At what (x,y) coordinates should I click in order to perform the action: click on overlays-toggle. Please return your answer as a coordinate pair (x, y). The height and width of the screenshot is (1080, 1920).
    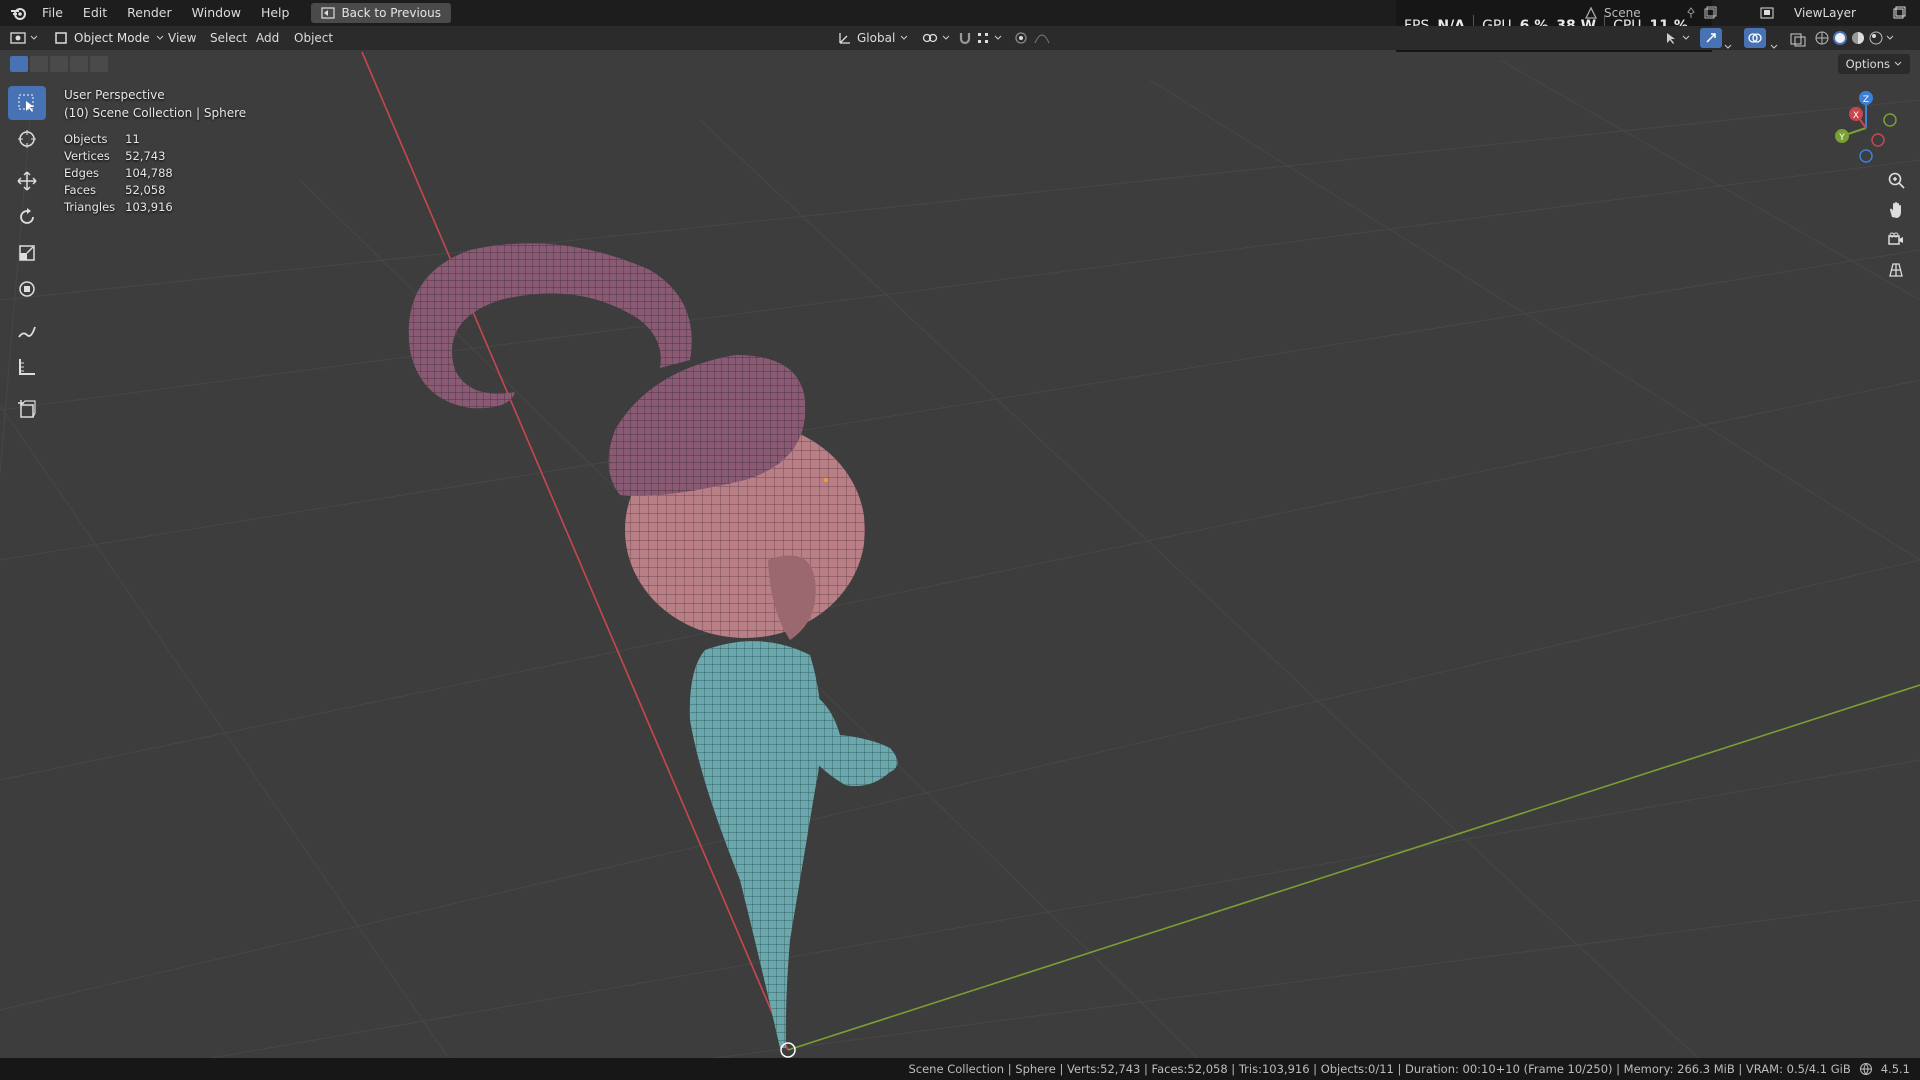
    Looking at the image, I should click on (1755, 38).